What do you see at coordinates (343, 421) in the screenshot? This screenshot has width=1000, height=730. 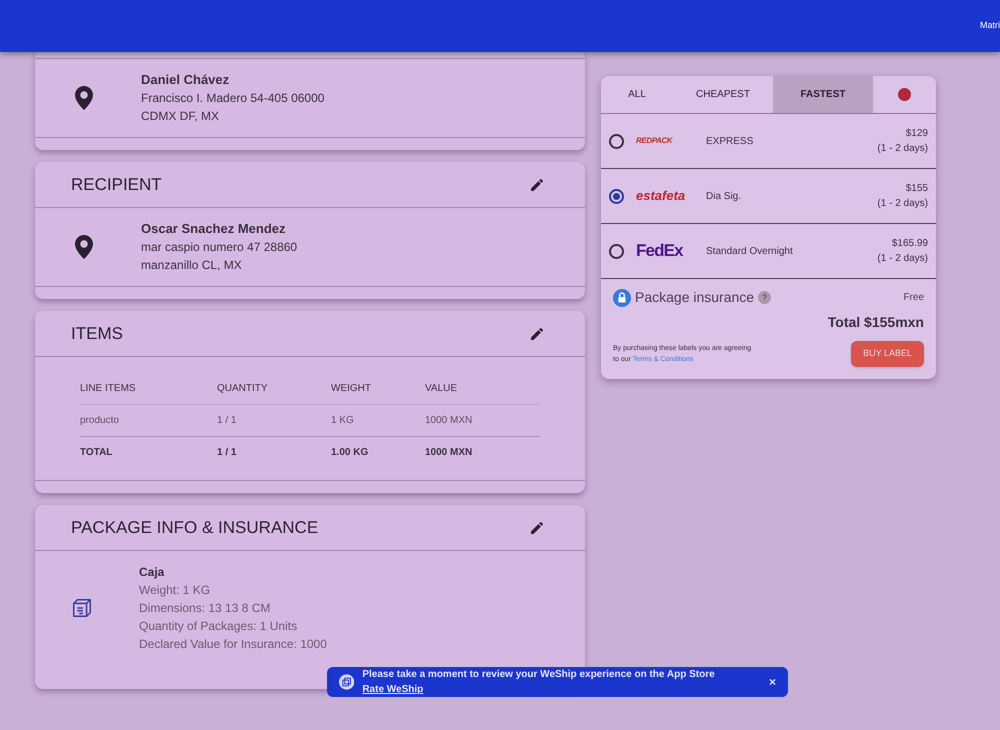 I see `table-cell-text: 1 KG` at bounding box center [343, 421].